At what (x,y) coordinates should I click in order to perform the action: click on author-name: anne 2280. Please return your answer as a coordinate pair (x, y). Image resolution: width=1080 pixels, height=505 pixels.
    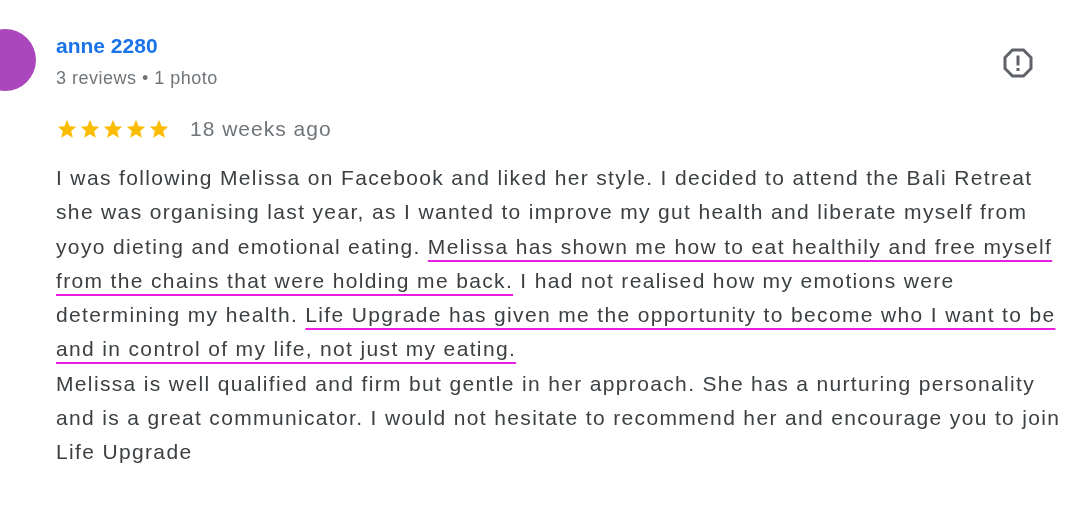
    Looking at the image, I should click on (137, 46).